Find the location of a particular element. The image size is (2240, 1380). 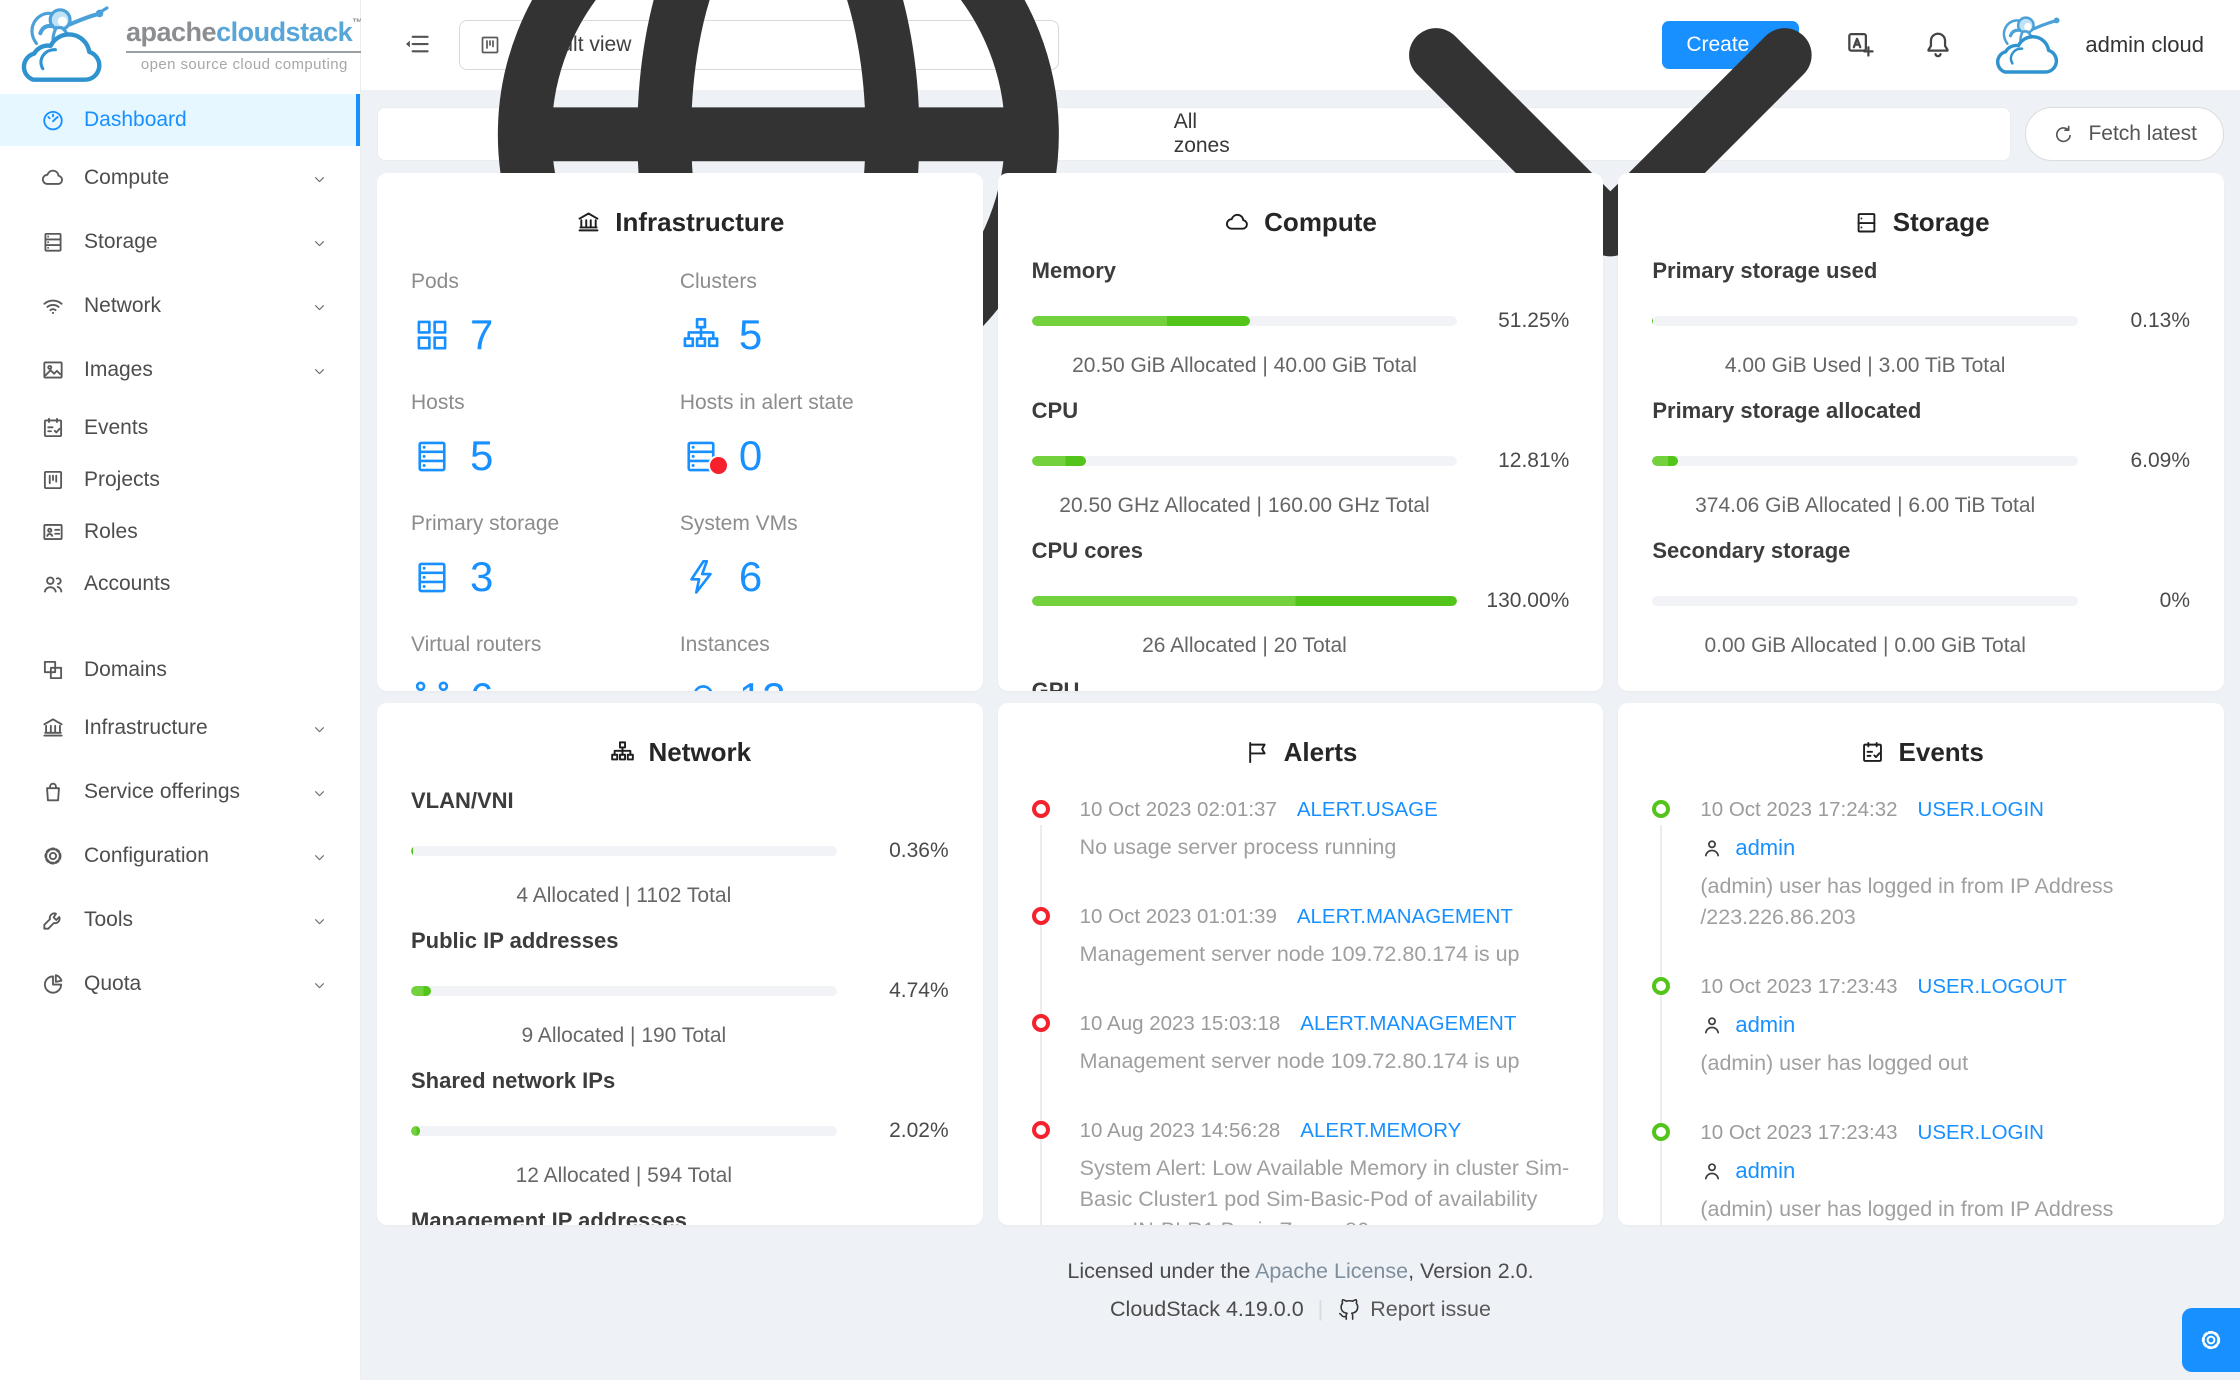

alert-dot is located at coordinates (718, 465).